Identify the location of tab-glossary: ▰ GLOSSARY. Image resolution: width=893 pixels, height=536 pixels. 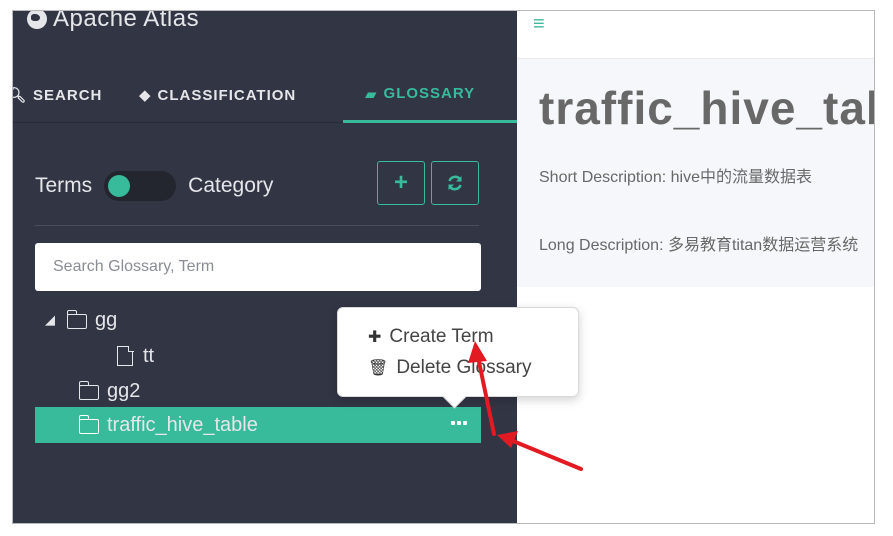
(430, 95).